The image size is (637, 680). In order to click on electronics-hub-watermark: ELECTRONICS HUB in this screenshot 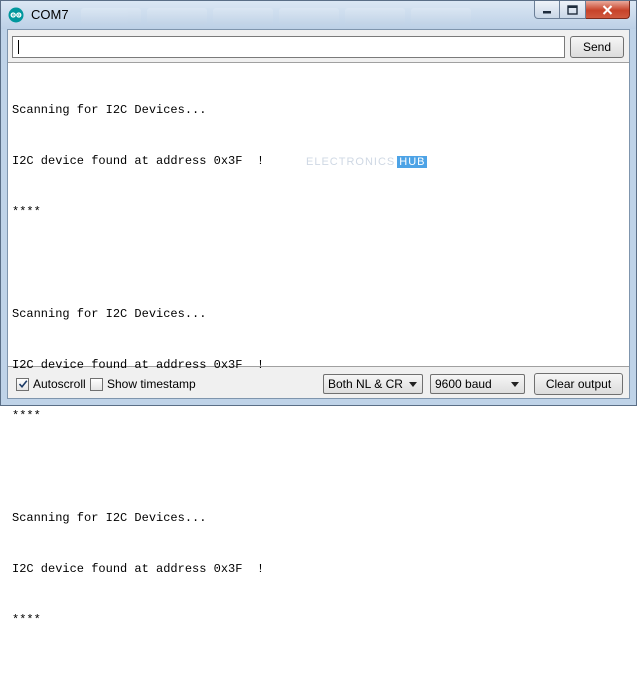, I will do `click(367, 162)`.